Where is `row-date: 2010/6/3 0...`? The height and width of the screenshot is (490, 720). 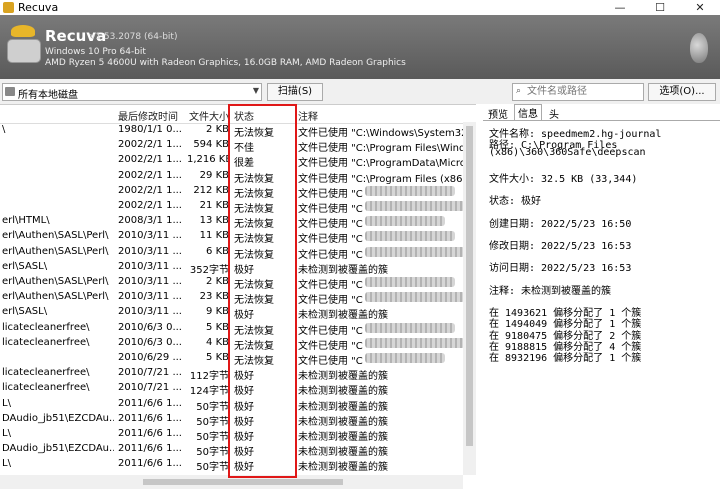 row-date: 2010/6/3 0... is located at coordinates (150, 327).